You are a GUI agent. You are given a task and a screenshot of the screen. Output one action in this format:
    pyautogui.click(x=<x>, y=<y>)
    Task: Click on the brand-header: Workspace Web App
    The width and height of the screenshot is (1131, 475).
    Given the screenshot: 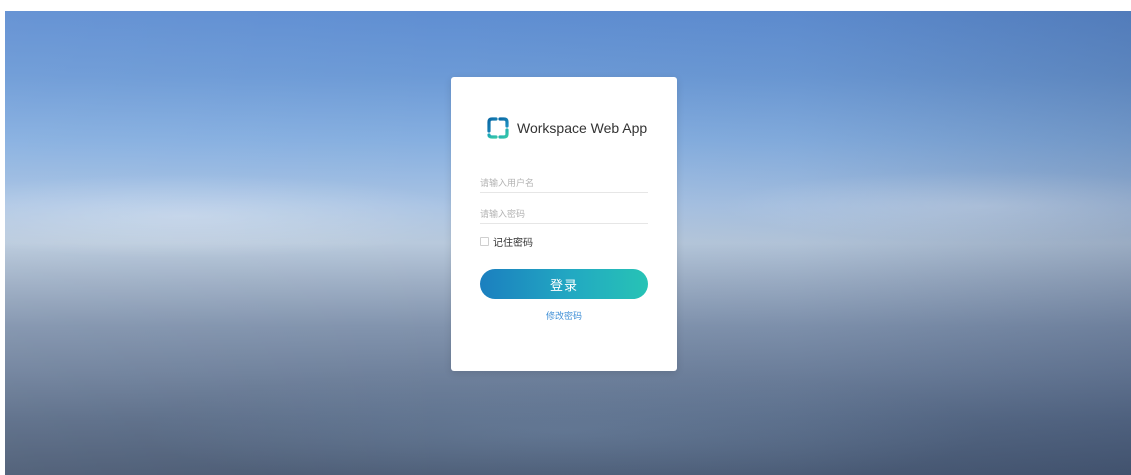 What is the action you would take?
    pyautogui.click(x=567, y=128)
    